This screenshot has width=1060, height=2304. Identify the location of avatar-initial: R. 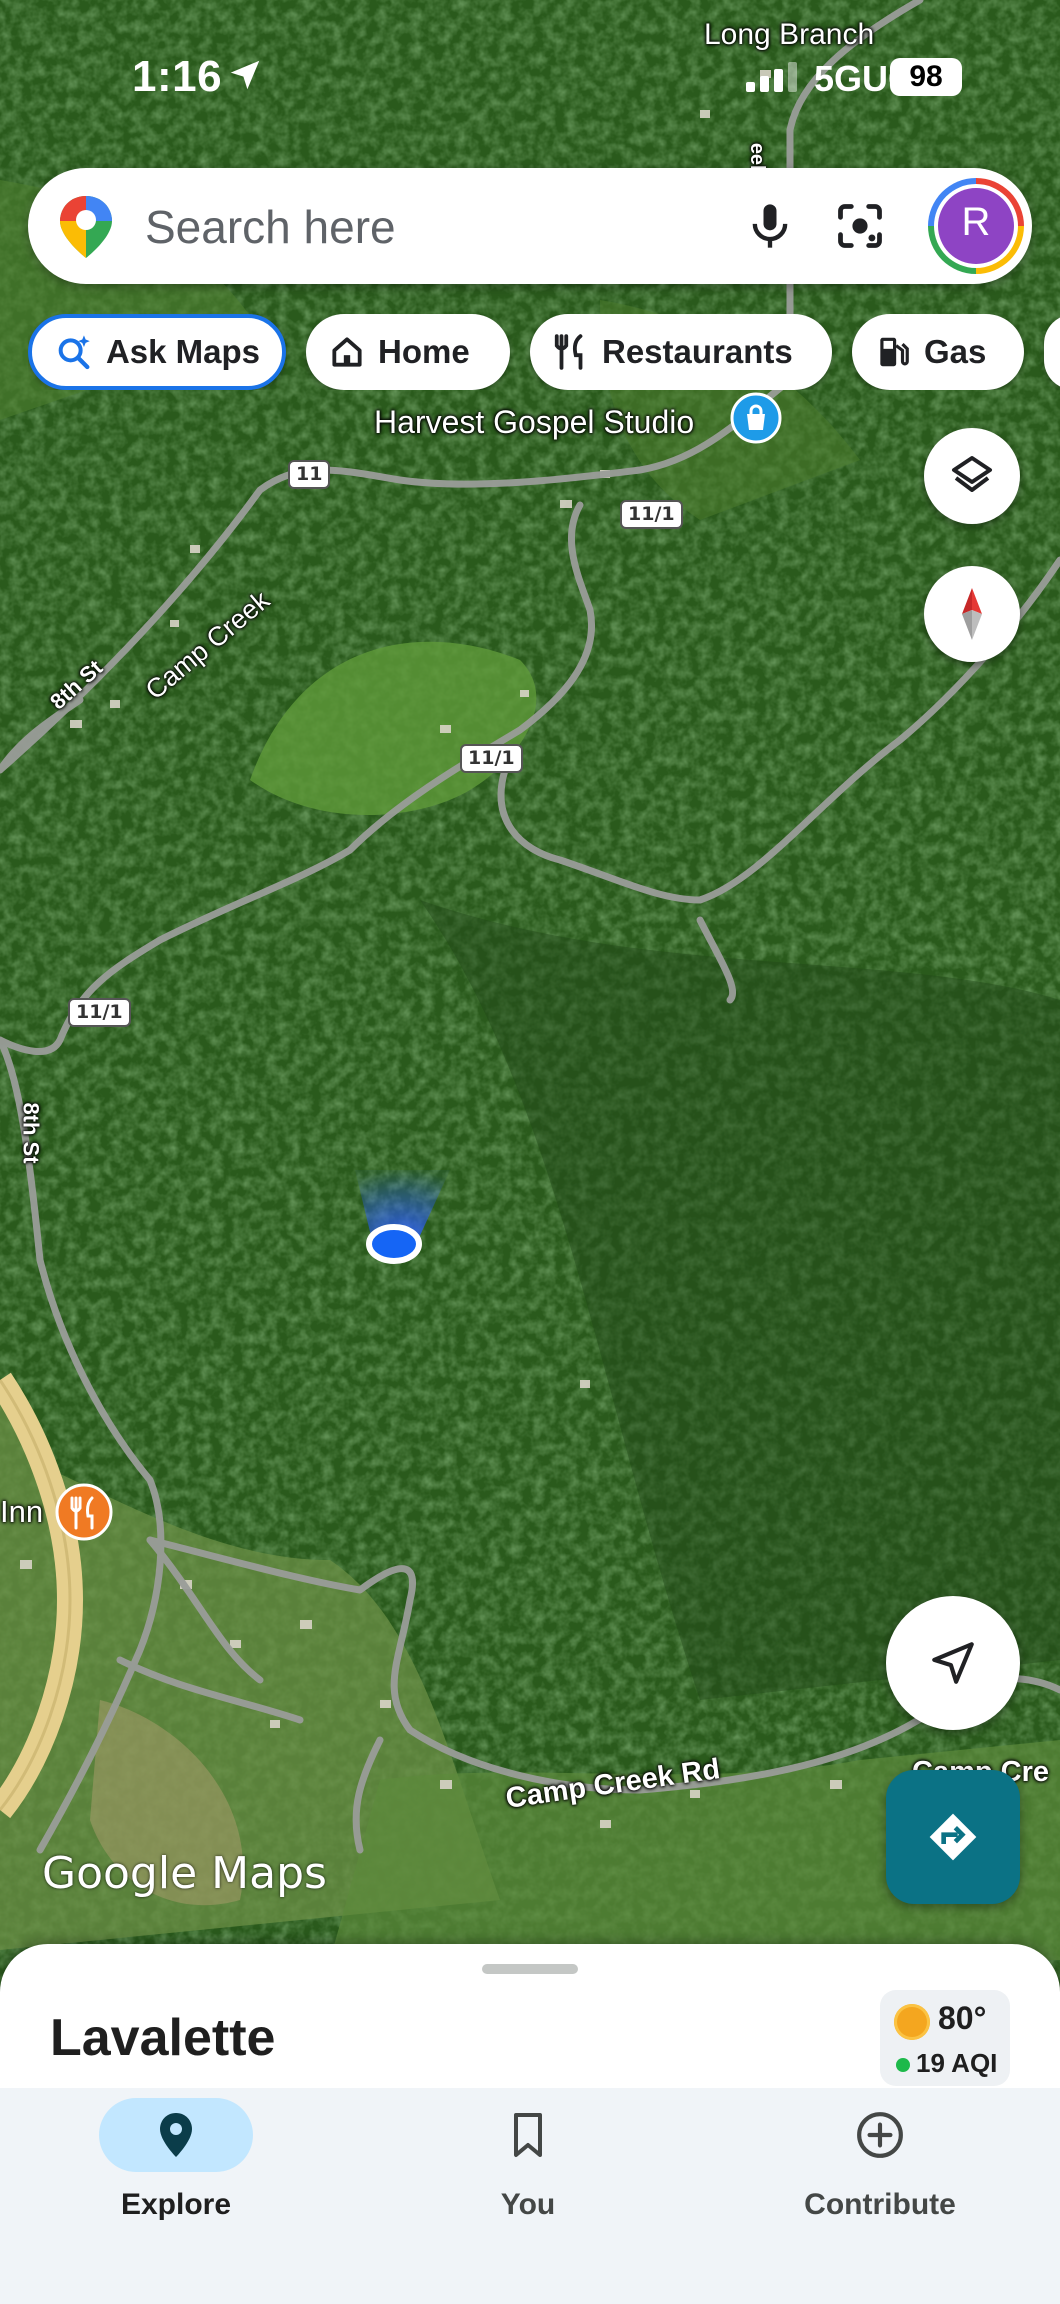
(976, 226).